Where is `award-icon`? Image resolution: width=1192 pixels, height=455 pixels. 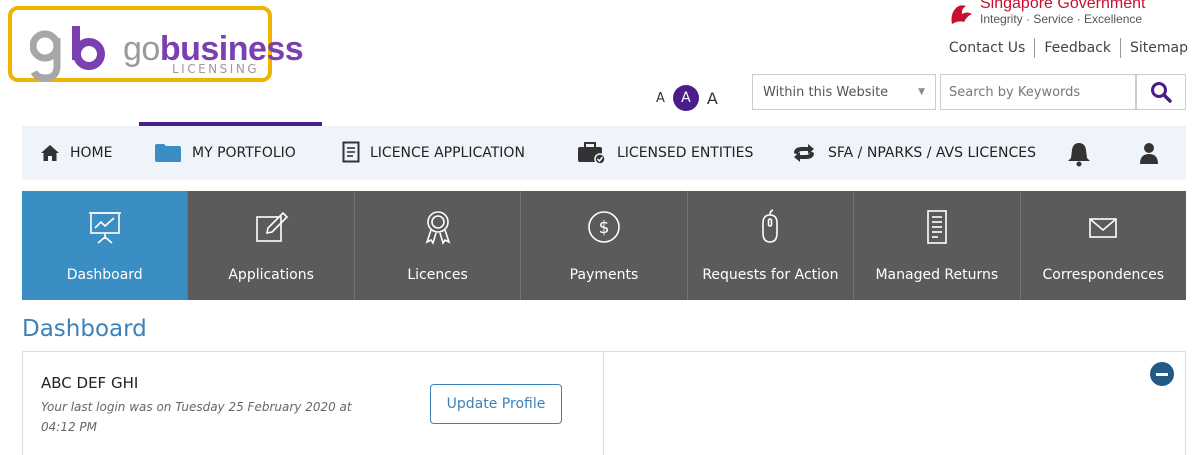
award-icon is located at coordinates (437, 228).